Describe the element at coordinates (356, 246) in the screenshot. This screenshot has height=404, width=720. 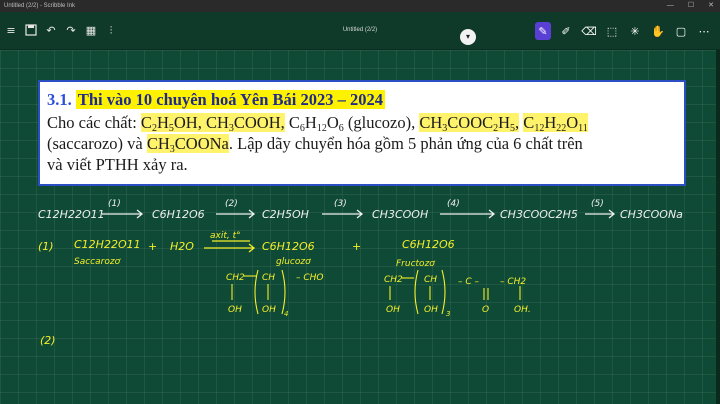
I see `step-1-plus-2: +` at that location.